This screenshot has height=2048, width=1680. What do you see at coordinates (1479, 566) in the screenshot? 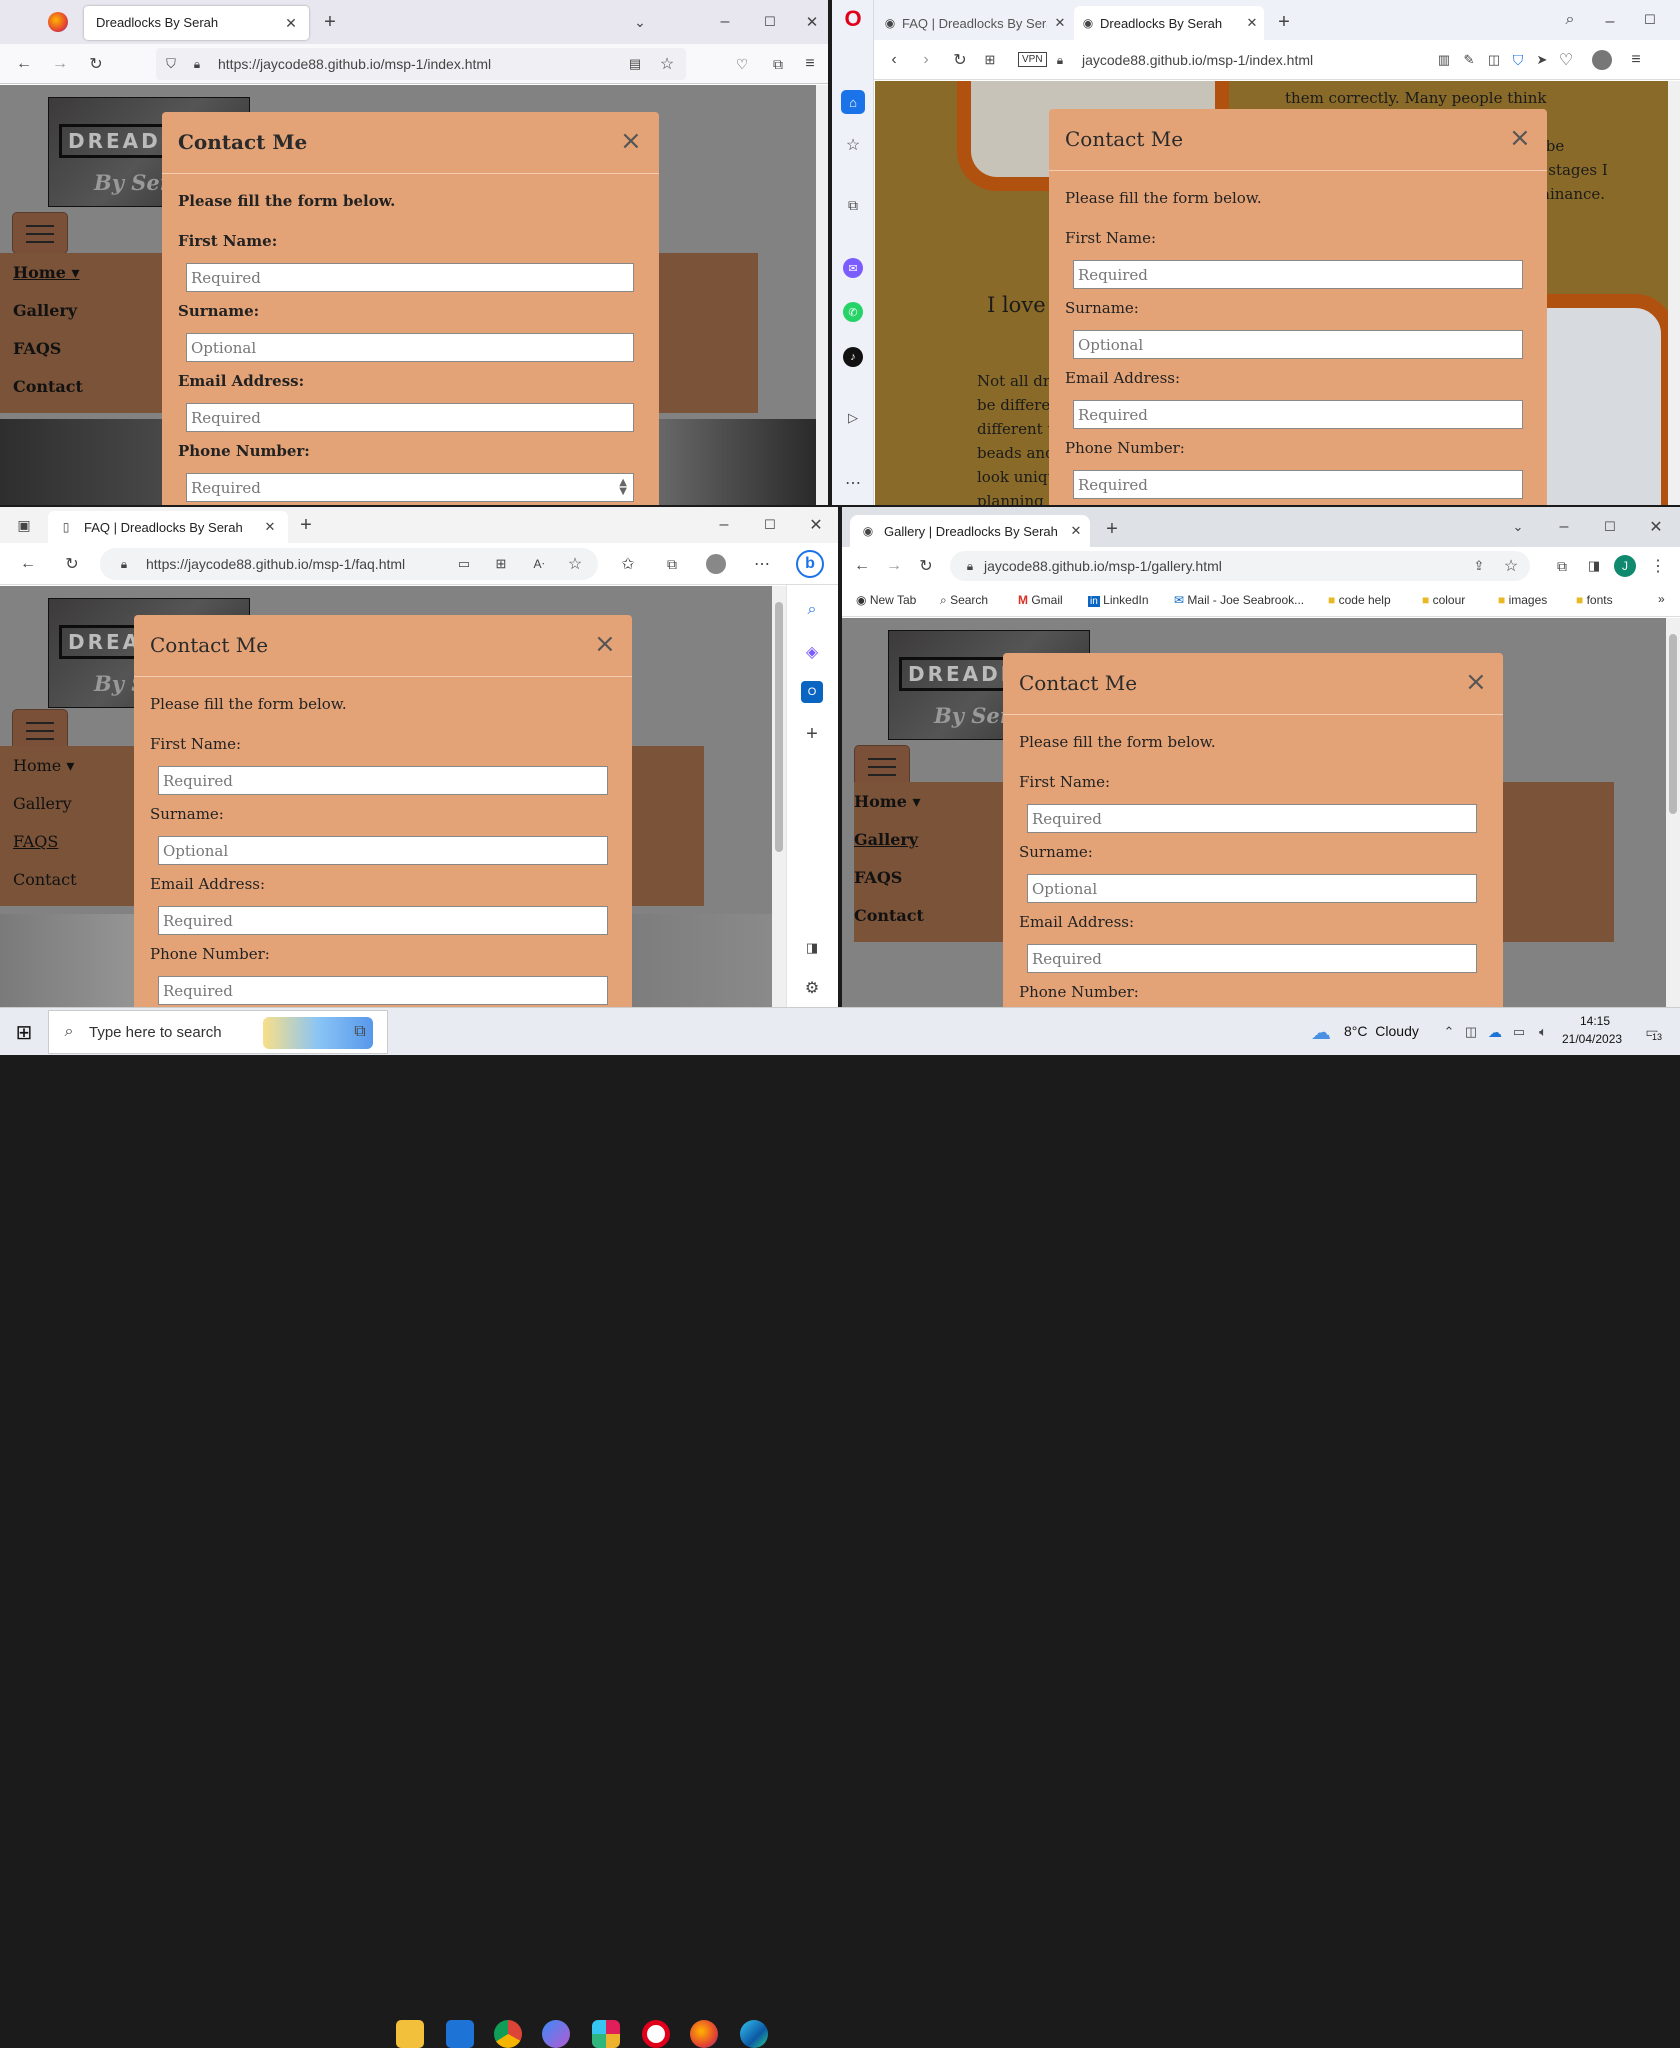
I see `share-icon: ⇪` at bounding box center [1479, 566].